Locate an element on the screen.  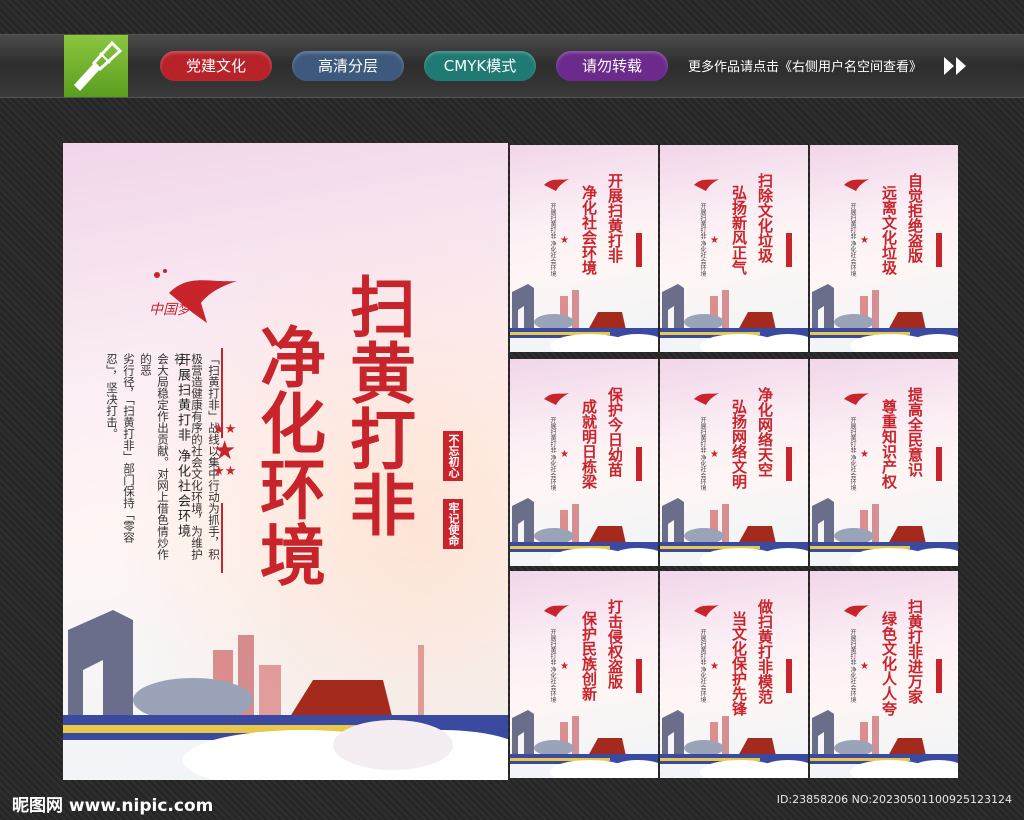
more-works-note: 更多作品请点击《右侧用户名空间查看》 is located at coordinates (805, 65).